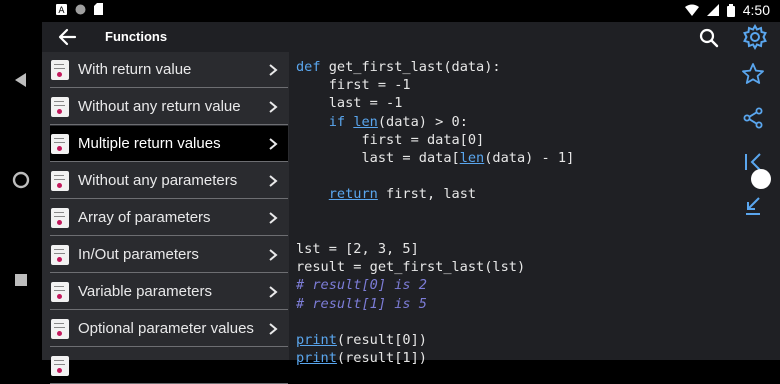 Image resolution: width=780 pixels, height=384 pixels. I want to click on svg-text: A, so click(61, 10).